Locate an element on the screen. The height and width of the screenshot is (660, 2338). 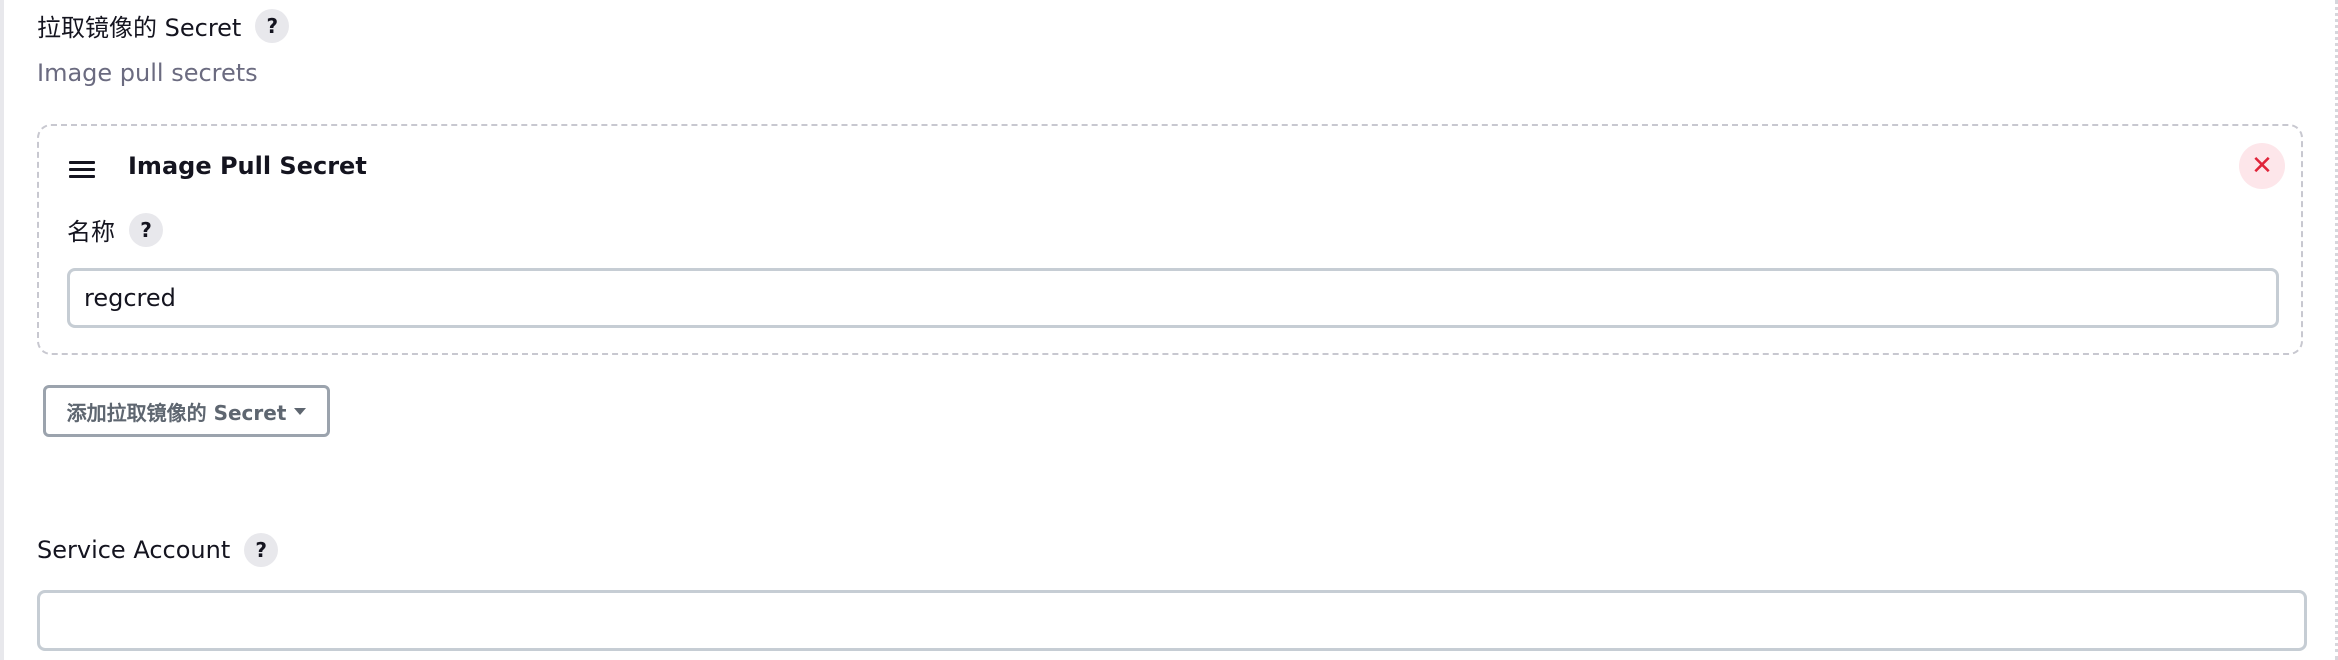
delete-secret-button: ✕ is located at coordinates (2262, 166).